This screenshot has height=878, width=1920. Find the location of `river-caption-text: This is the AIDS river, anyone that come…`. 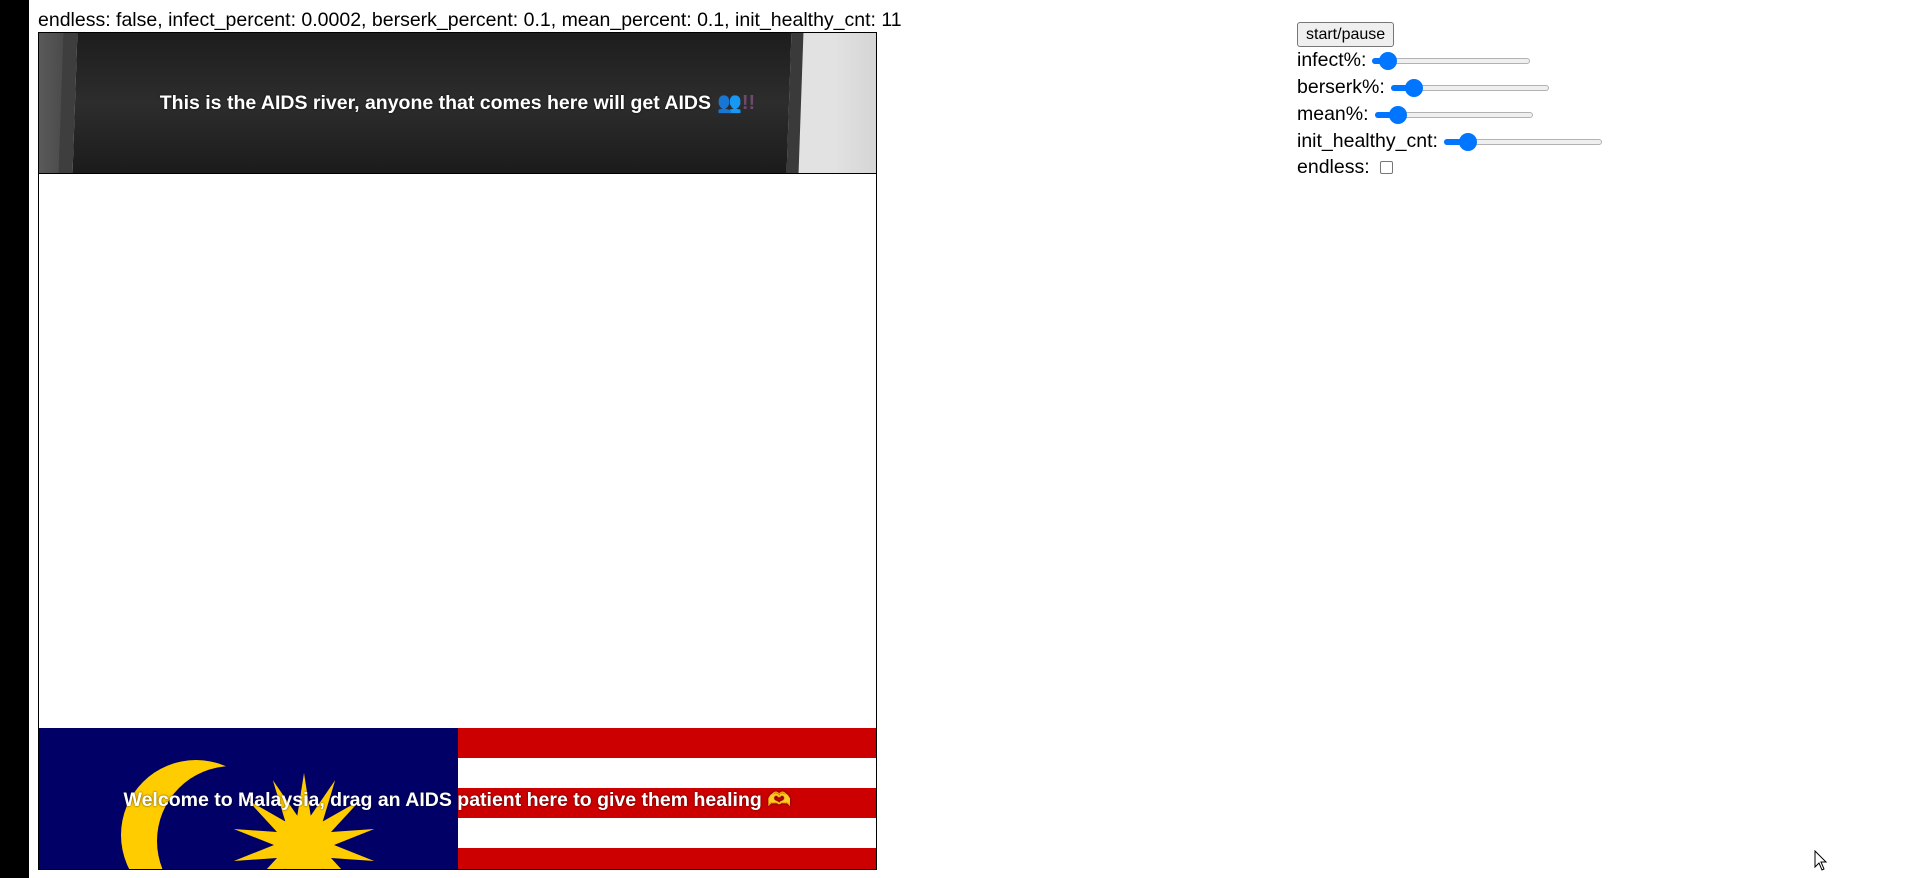

river-caption-text: This is the AIDS river, anyone that come… is located at coordinates (435, 103).